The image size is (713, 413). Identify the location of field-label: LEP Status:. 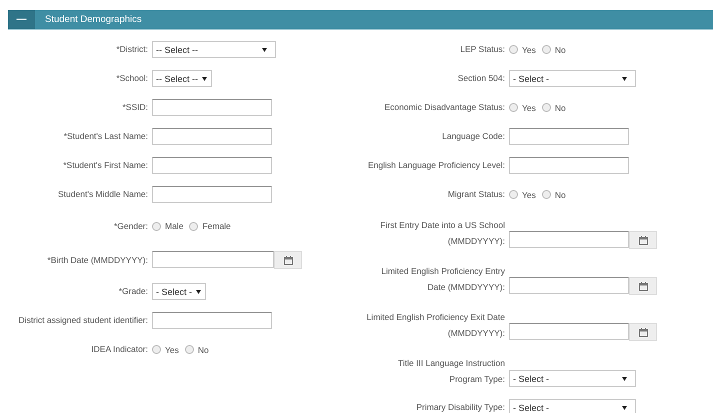
(482, 49).